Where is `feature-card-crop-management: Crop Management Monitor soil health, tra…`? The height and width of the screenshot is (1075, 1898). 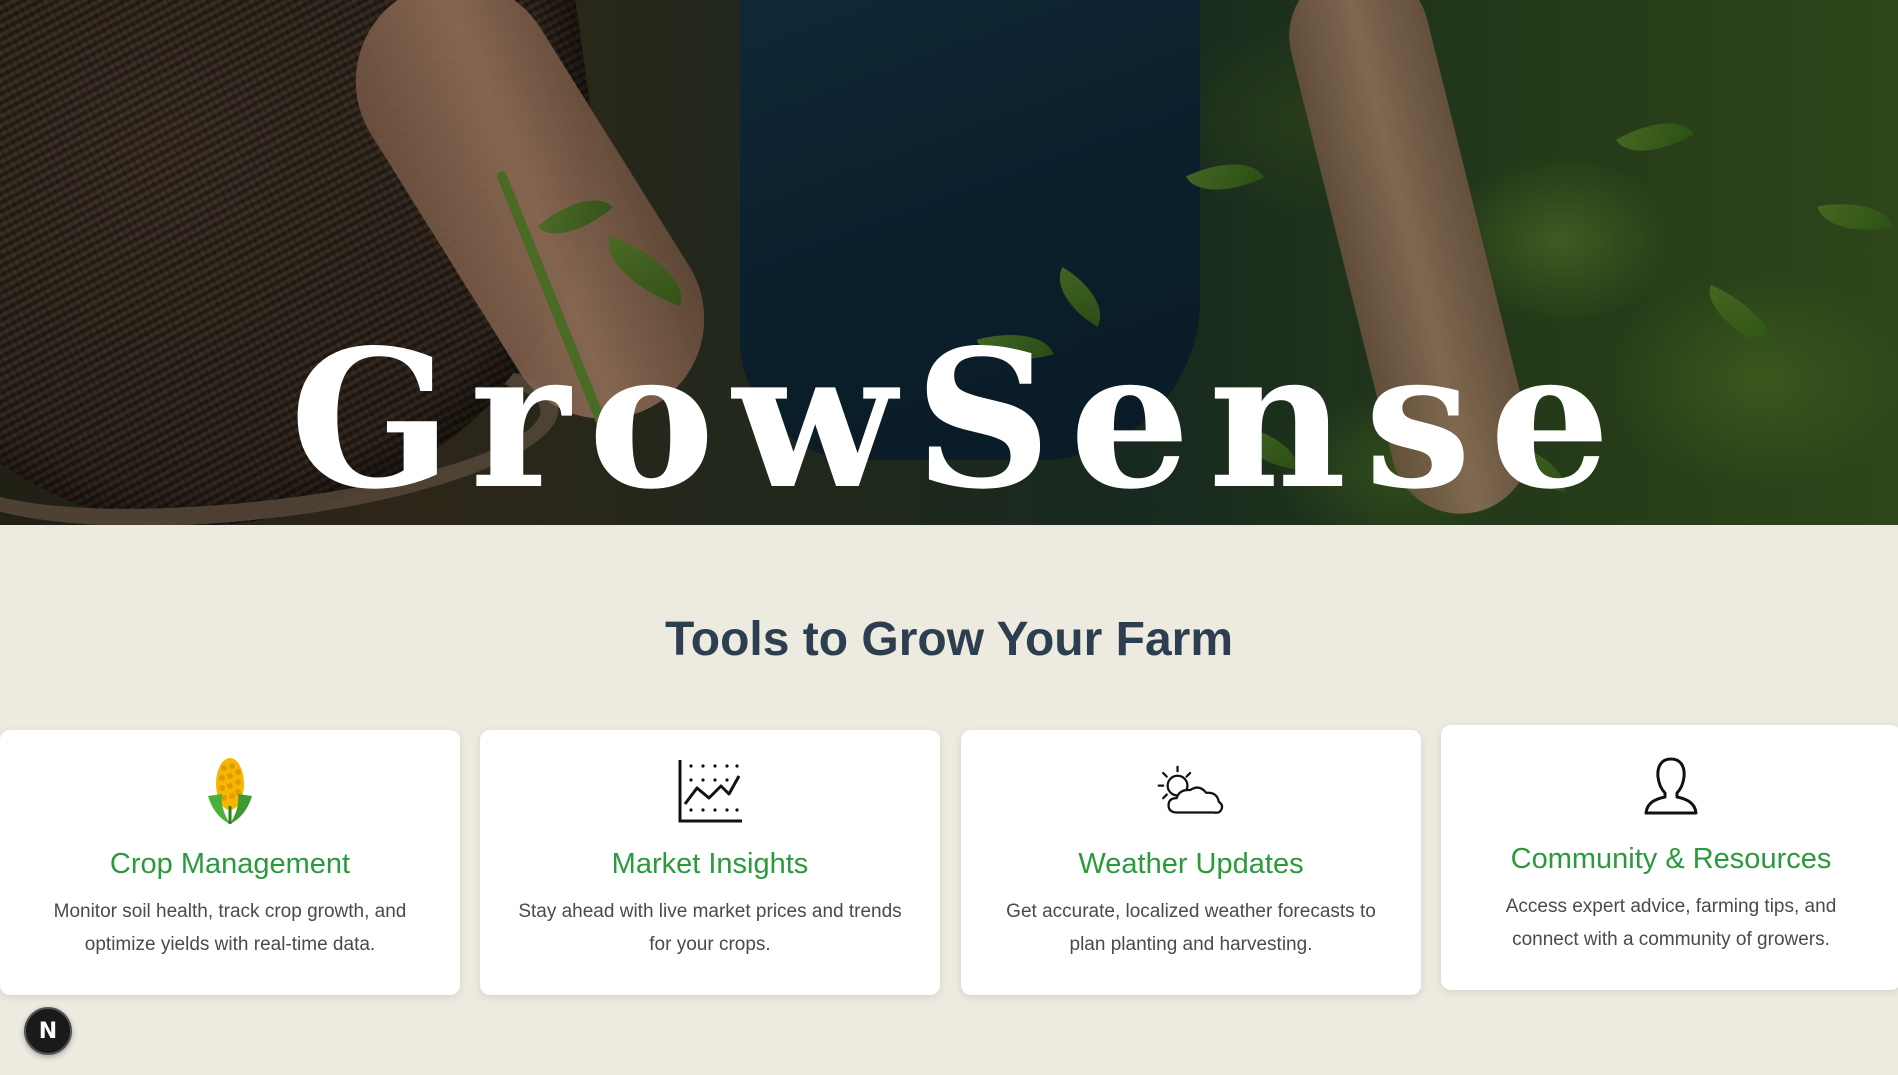
feature-card-crop-management: Crop Management Monitor soil health, tra… is located at coordinates (230, 862).